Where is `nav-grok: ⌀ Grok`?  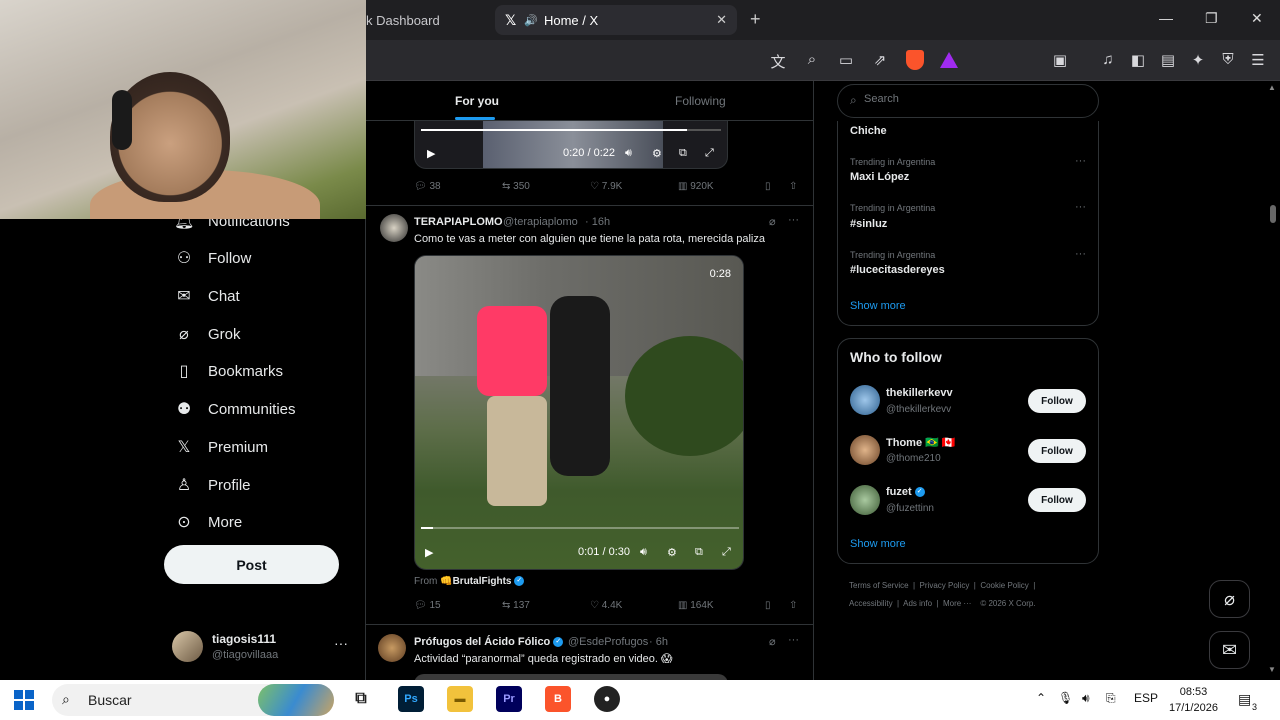
nav-grok: ⌀ Grok is located at coordinates (207, 334).